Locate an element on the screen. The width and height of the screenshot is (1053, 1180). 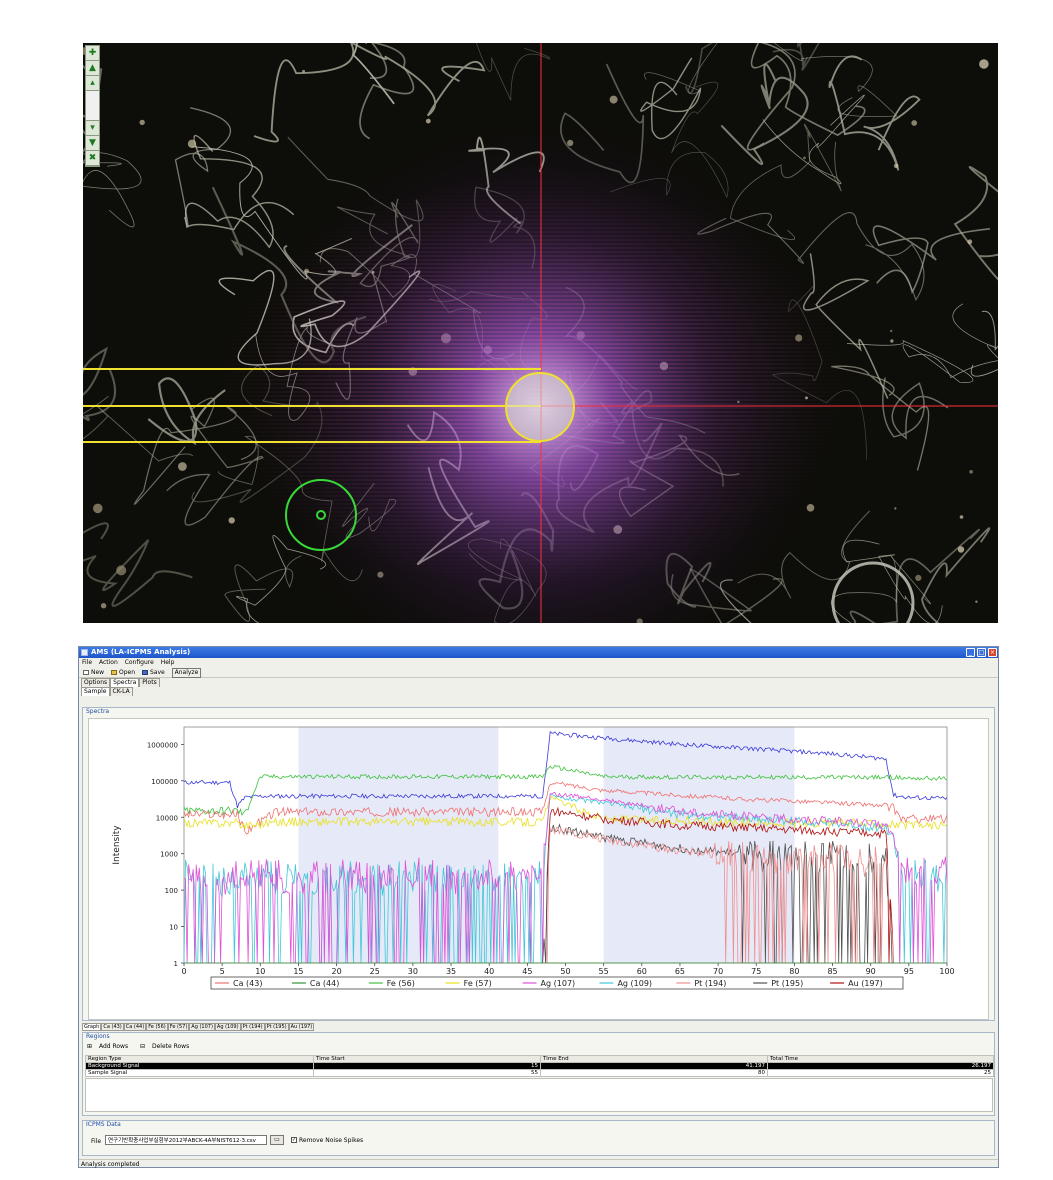
toolbar-gap is located at coordinates (92, 106).